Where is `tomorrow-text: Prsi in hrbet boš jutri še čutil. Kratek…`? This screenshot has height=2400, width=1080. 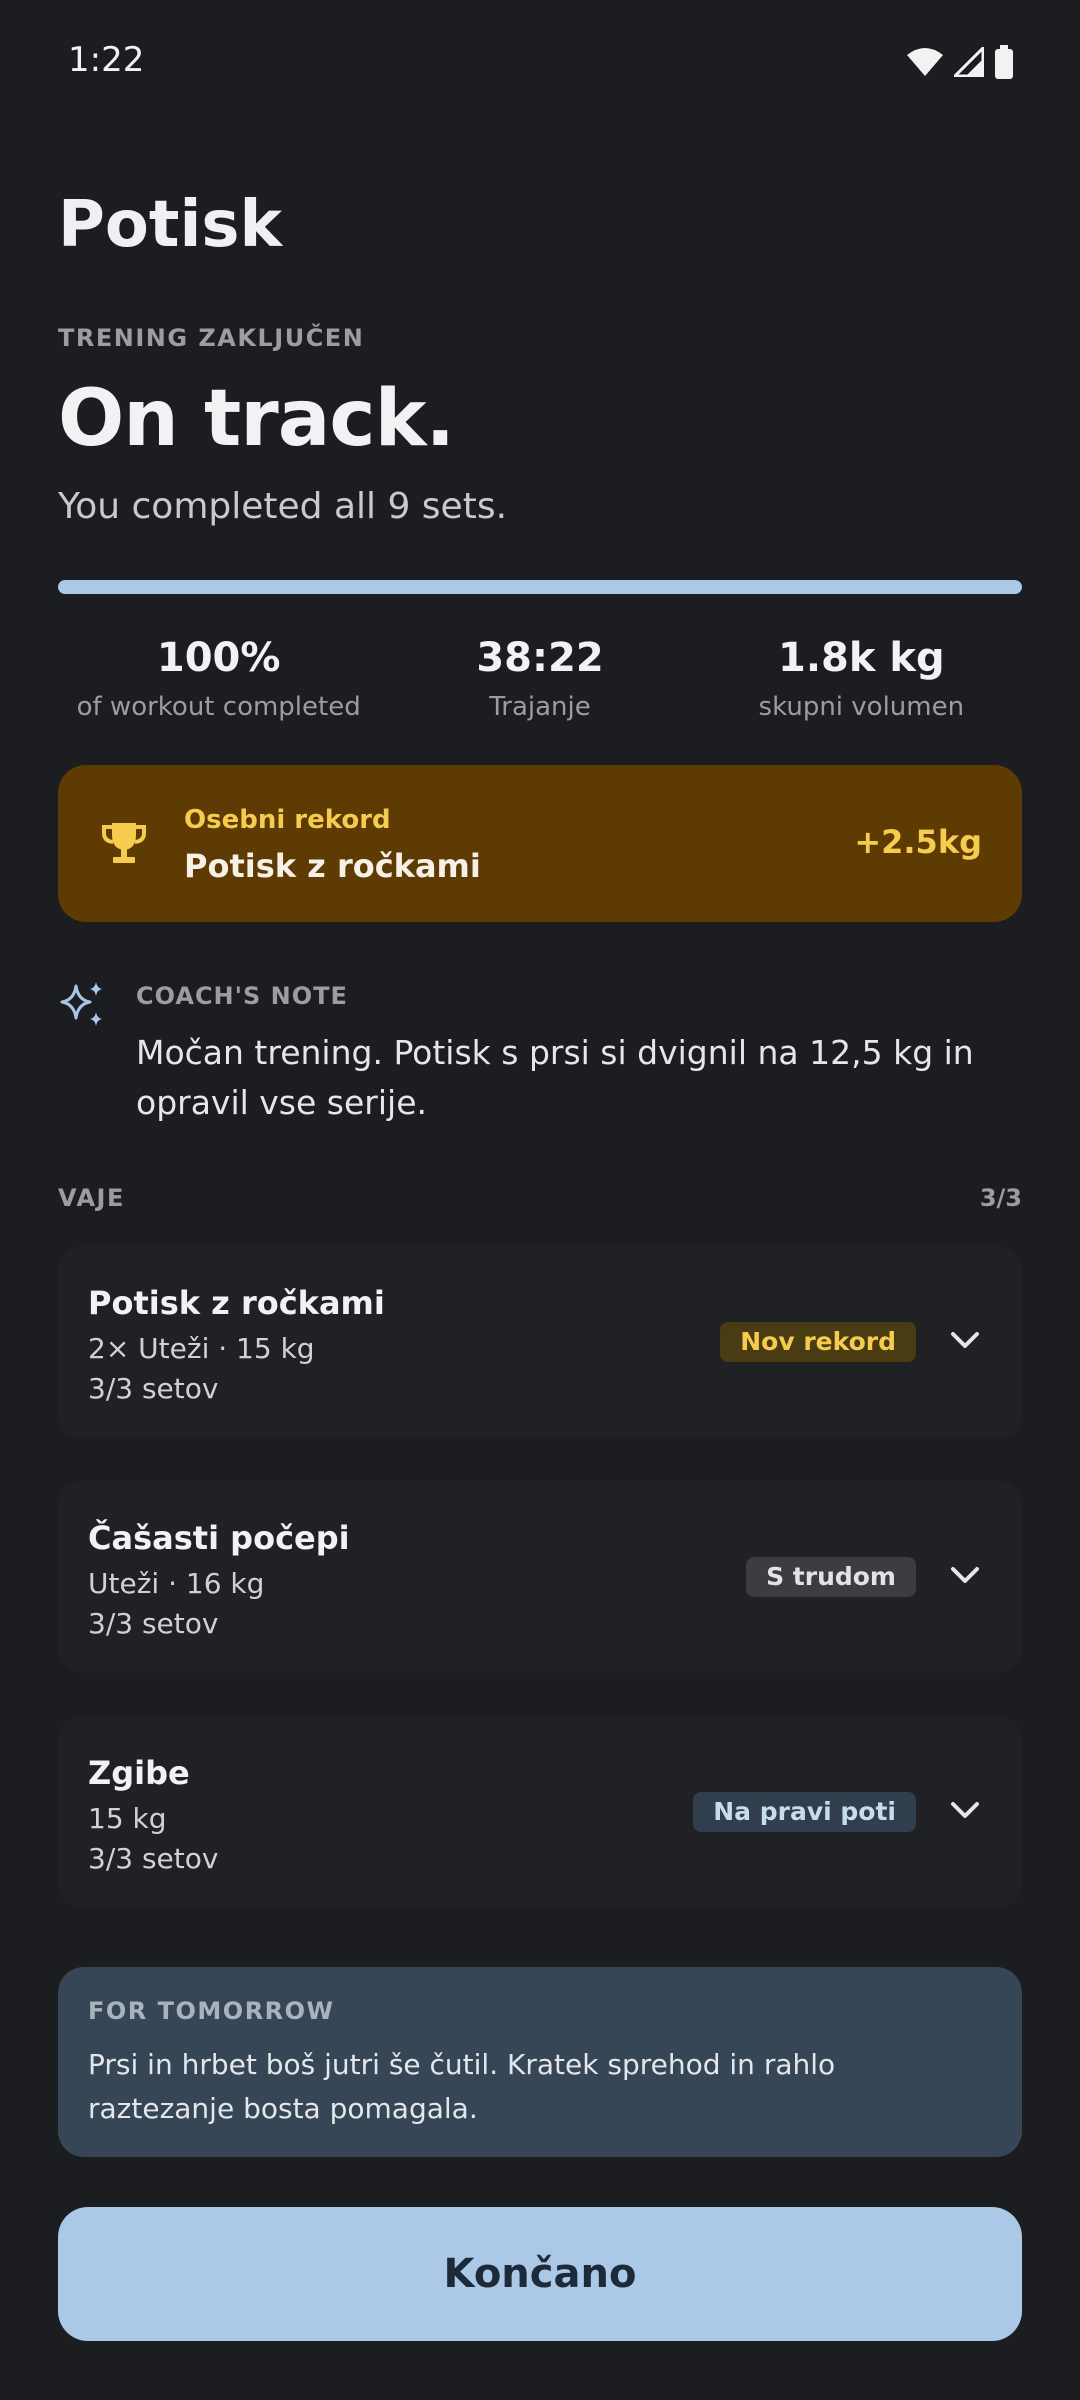 tomorrow-text: Prsi in hrbet boš jutri še čutil. Kratek… is located at coordinates (462, 2086).